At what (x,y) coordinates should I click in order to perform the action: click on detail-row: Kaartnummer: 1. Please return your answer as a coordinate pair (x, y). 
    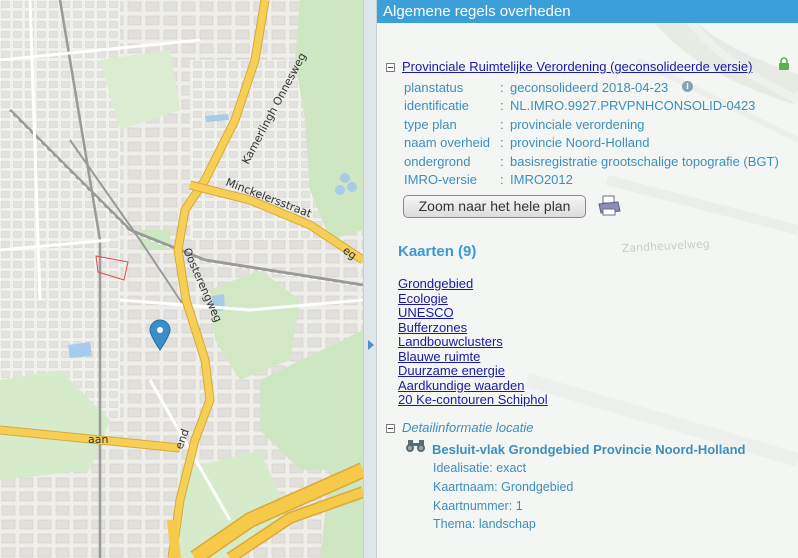
    Looking at the image, I should click on (478, 506).